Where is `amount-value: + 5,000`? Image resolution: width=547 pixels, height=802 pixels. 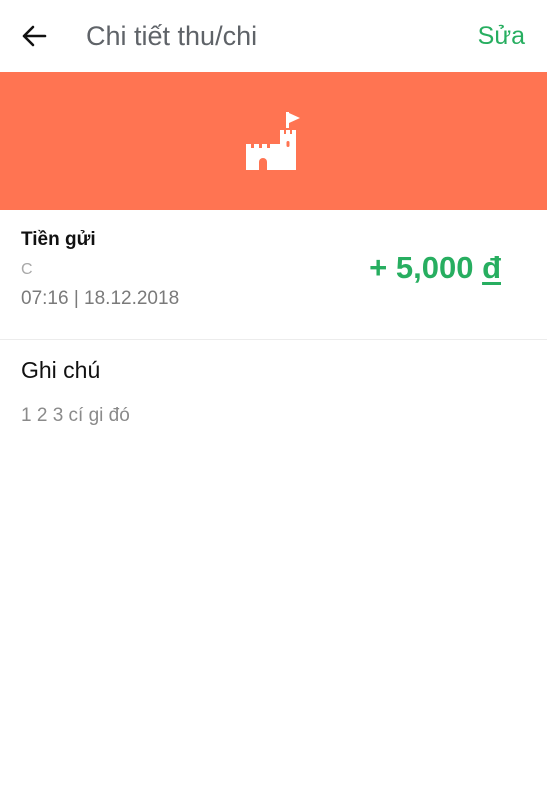 amount-value: + 5,000 is located at coordinates (421, 267).